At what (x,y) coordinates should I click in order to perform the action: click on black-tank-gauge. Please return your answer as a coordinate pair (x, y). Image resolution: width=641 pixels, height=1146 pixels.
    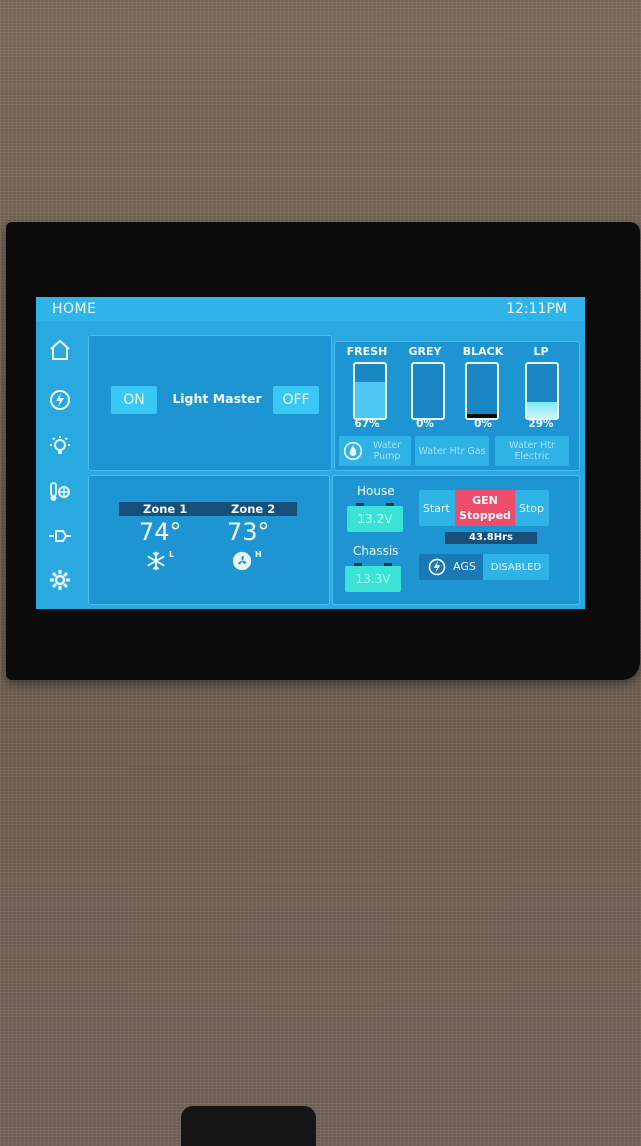
    Looking at the image, I should click on (482, 391).